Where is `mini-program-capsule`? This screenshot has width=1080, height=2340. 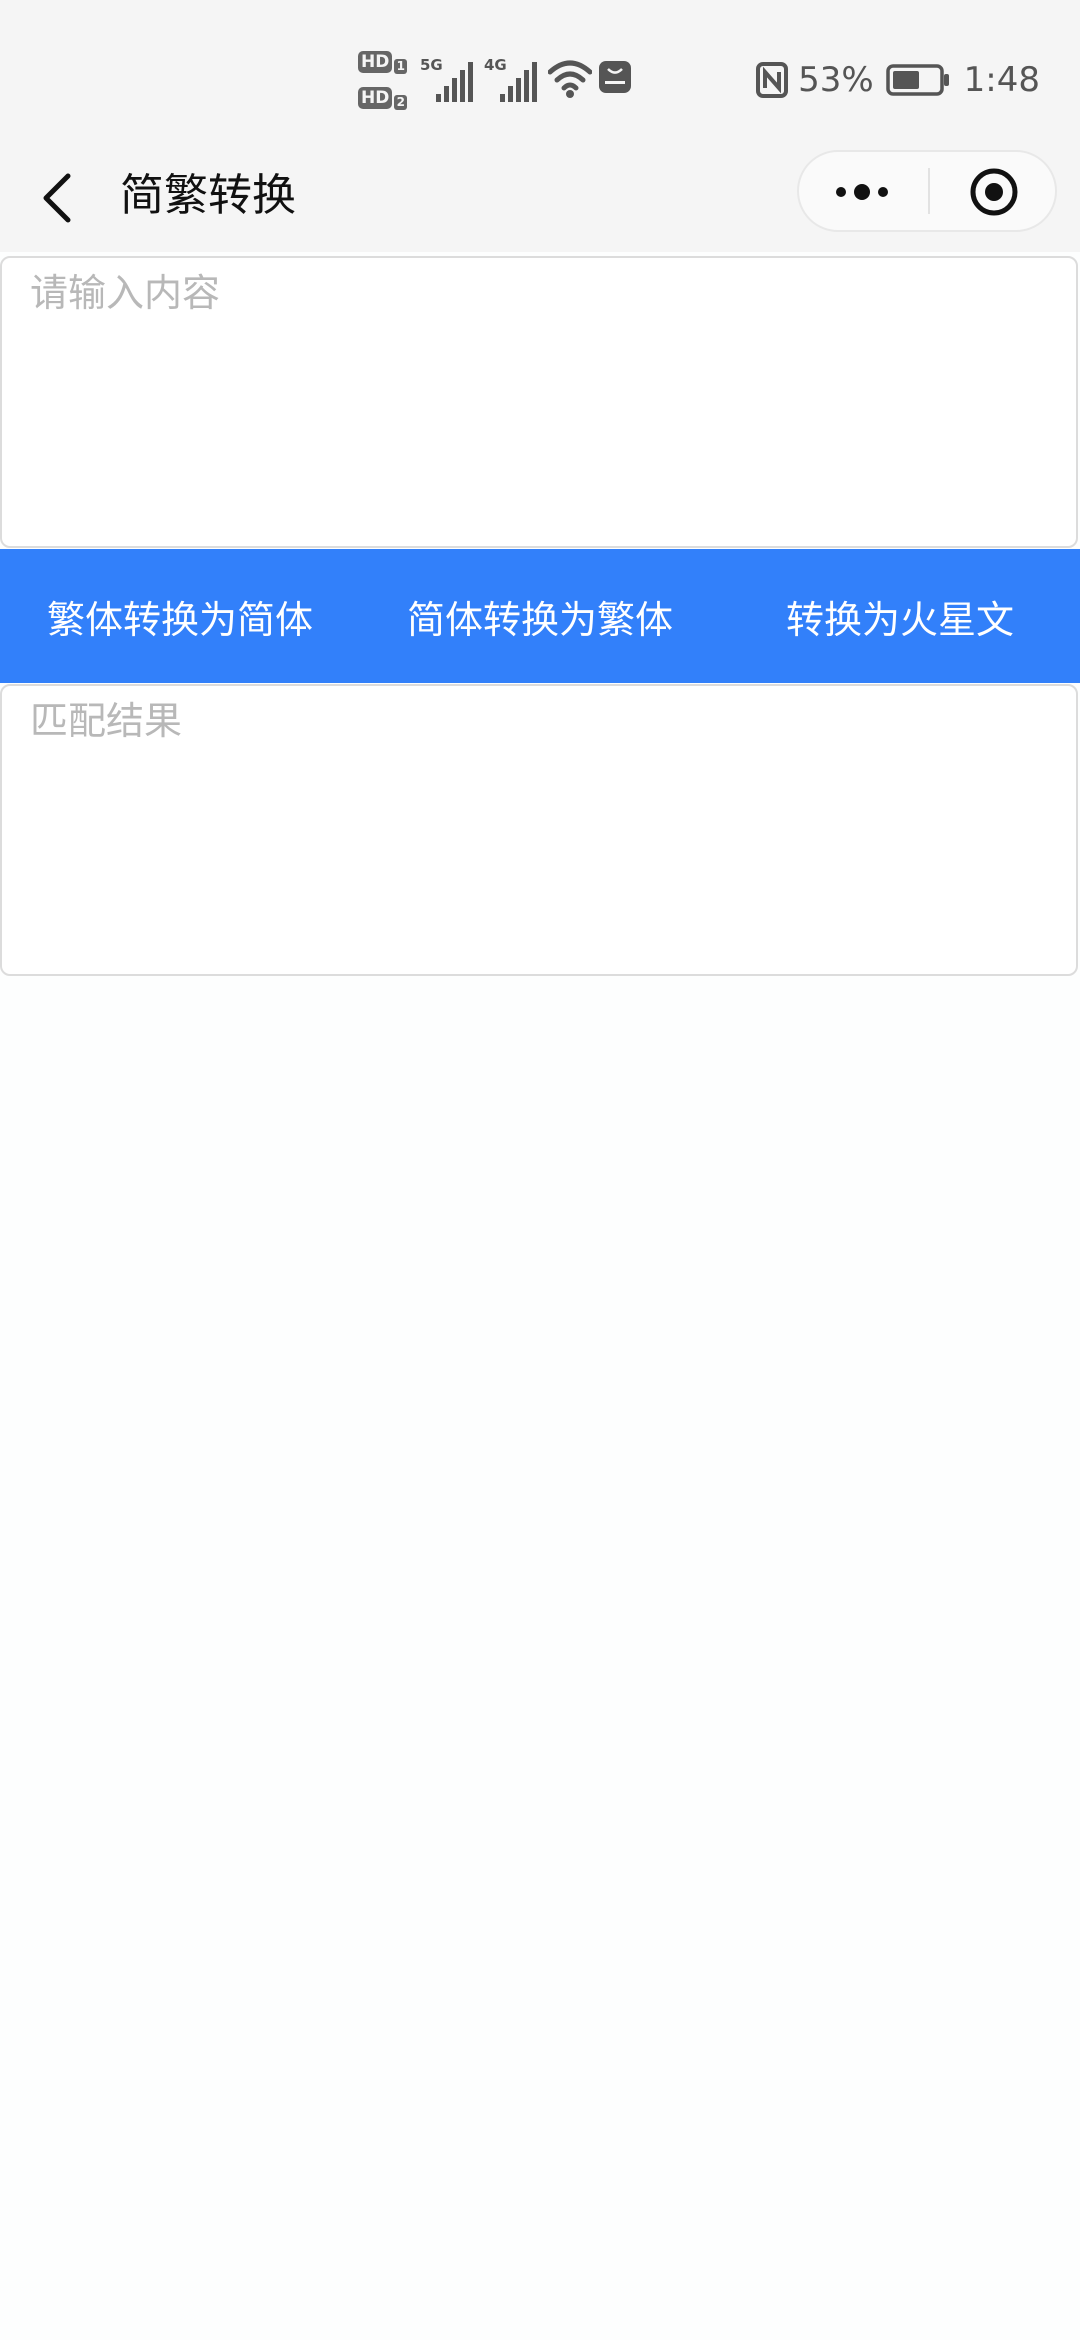 mini-program-capsule is located at coordinates (927, 191).